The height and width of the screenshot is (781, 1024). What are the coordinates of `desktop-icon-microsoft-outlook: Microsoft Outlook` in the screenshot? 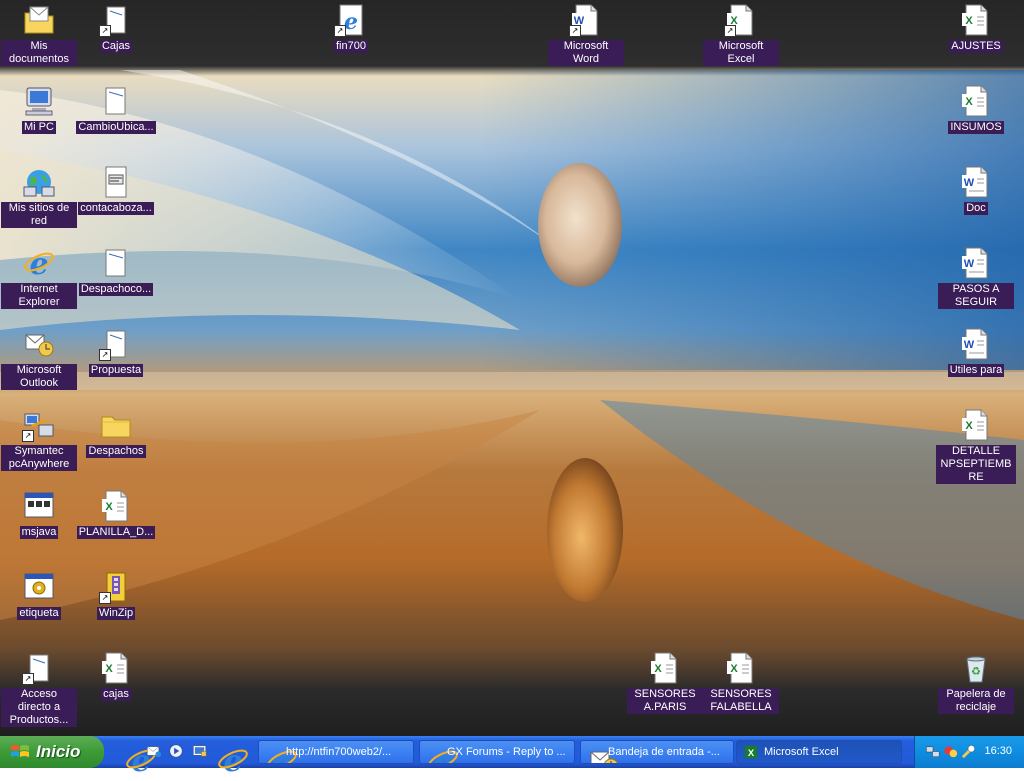 It's located at (39, 358).